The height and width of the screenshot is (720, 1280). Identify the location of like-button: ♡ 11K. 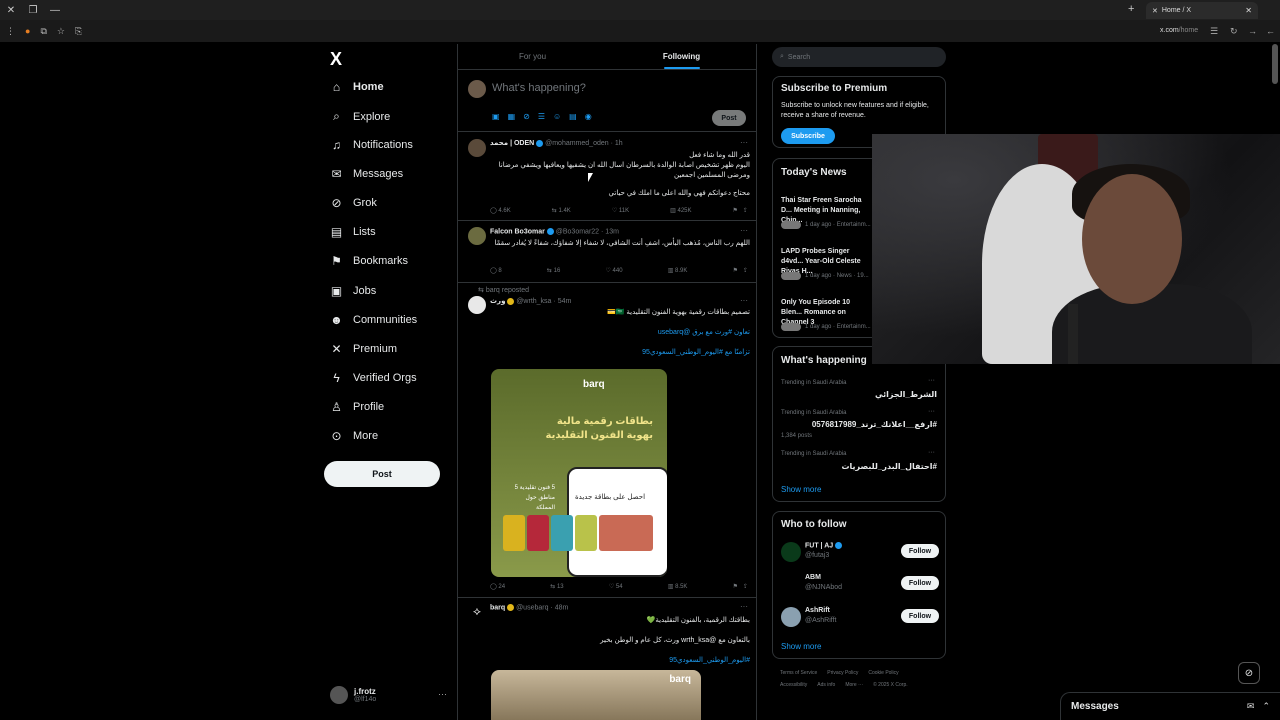
(620, 210).